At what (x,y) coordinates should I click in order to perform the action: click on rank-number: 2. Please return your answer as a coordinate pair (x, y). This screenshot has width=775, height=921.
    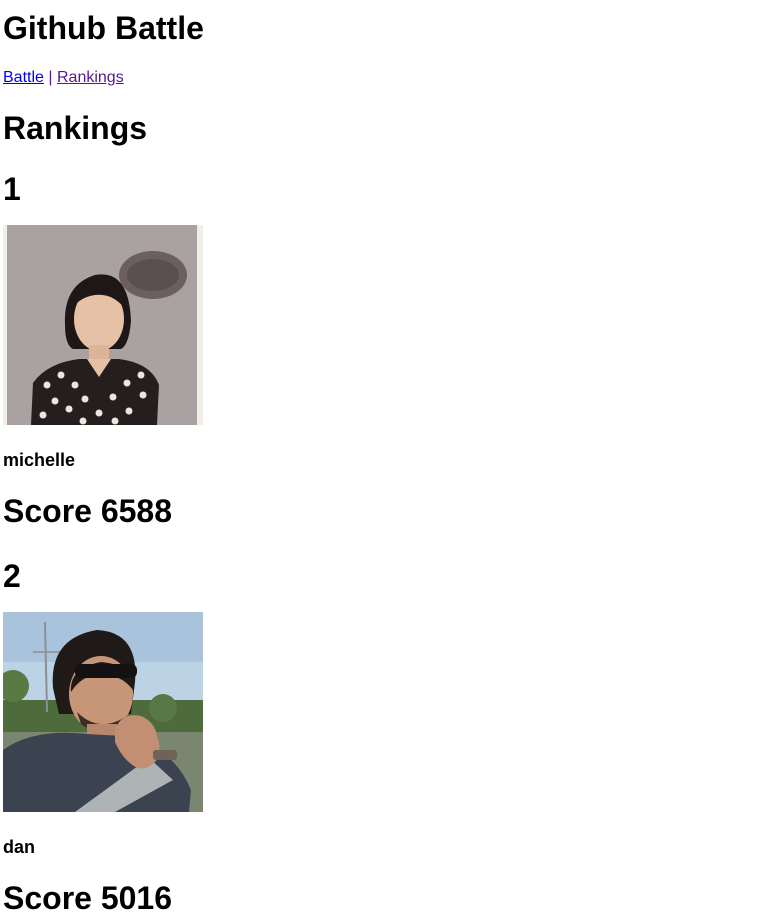
    Looking at the image, I should click on (12, 576).